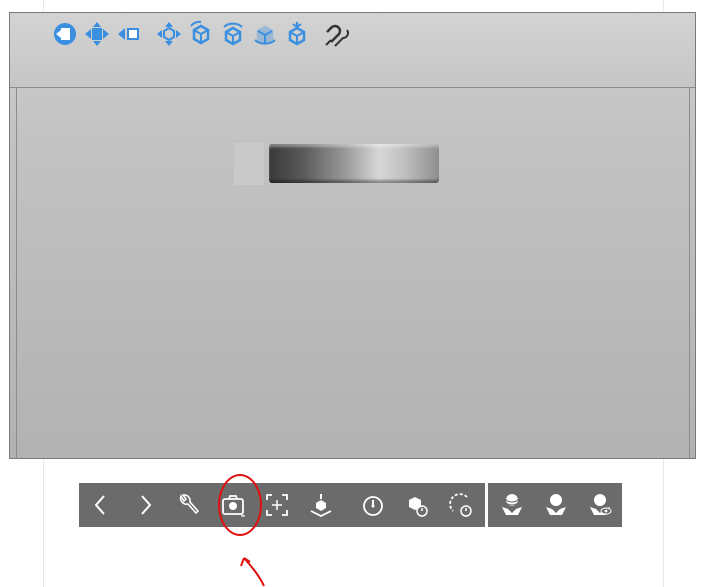 The height and width of the screenshot is (587, 710). What do you see at coordinates (556, 505) in the screenshot?
I see `hand-drop-icon` at bounding box center [556, 505].